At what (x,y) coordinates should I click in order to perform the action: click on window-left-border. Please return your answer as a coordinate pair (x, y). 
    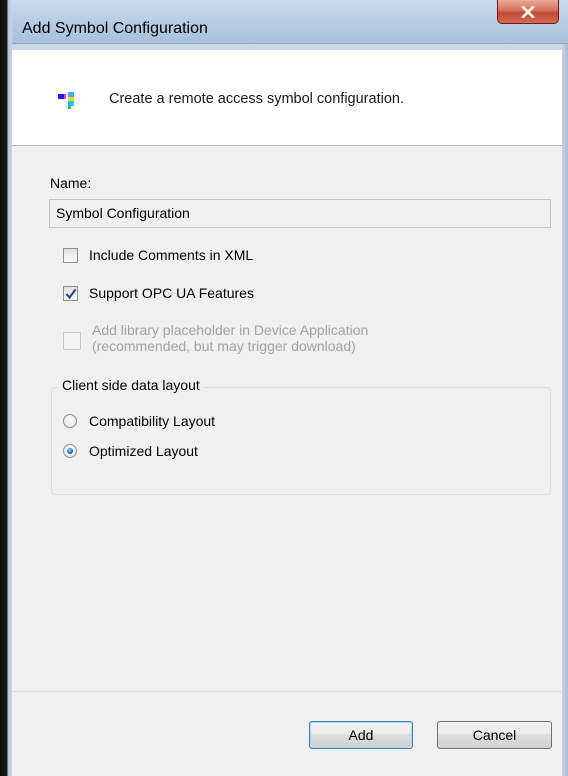
    Looking at the image, I should click on (6, 388).